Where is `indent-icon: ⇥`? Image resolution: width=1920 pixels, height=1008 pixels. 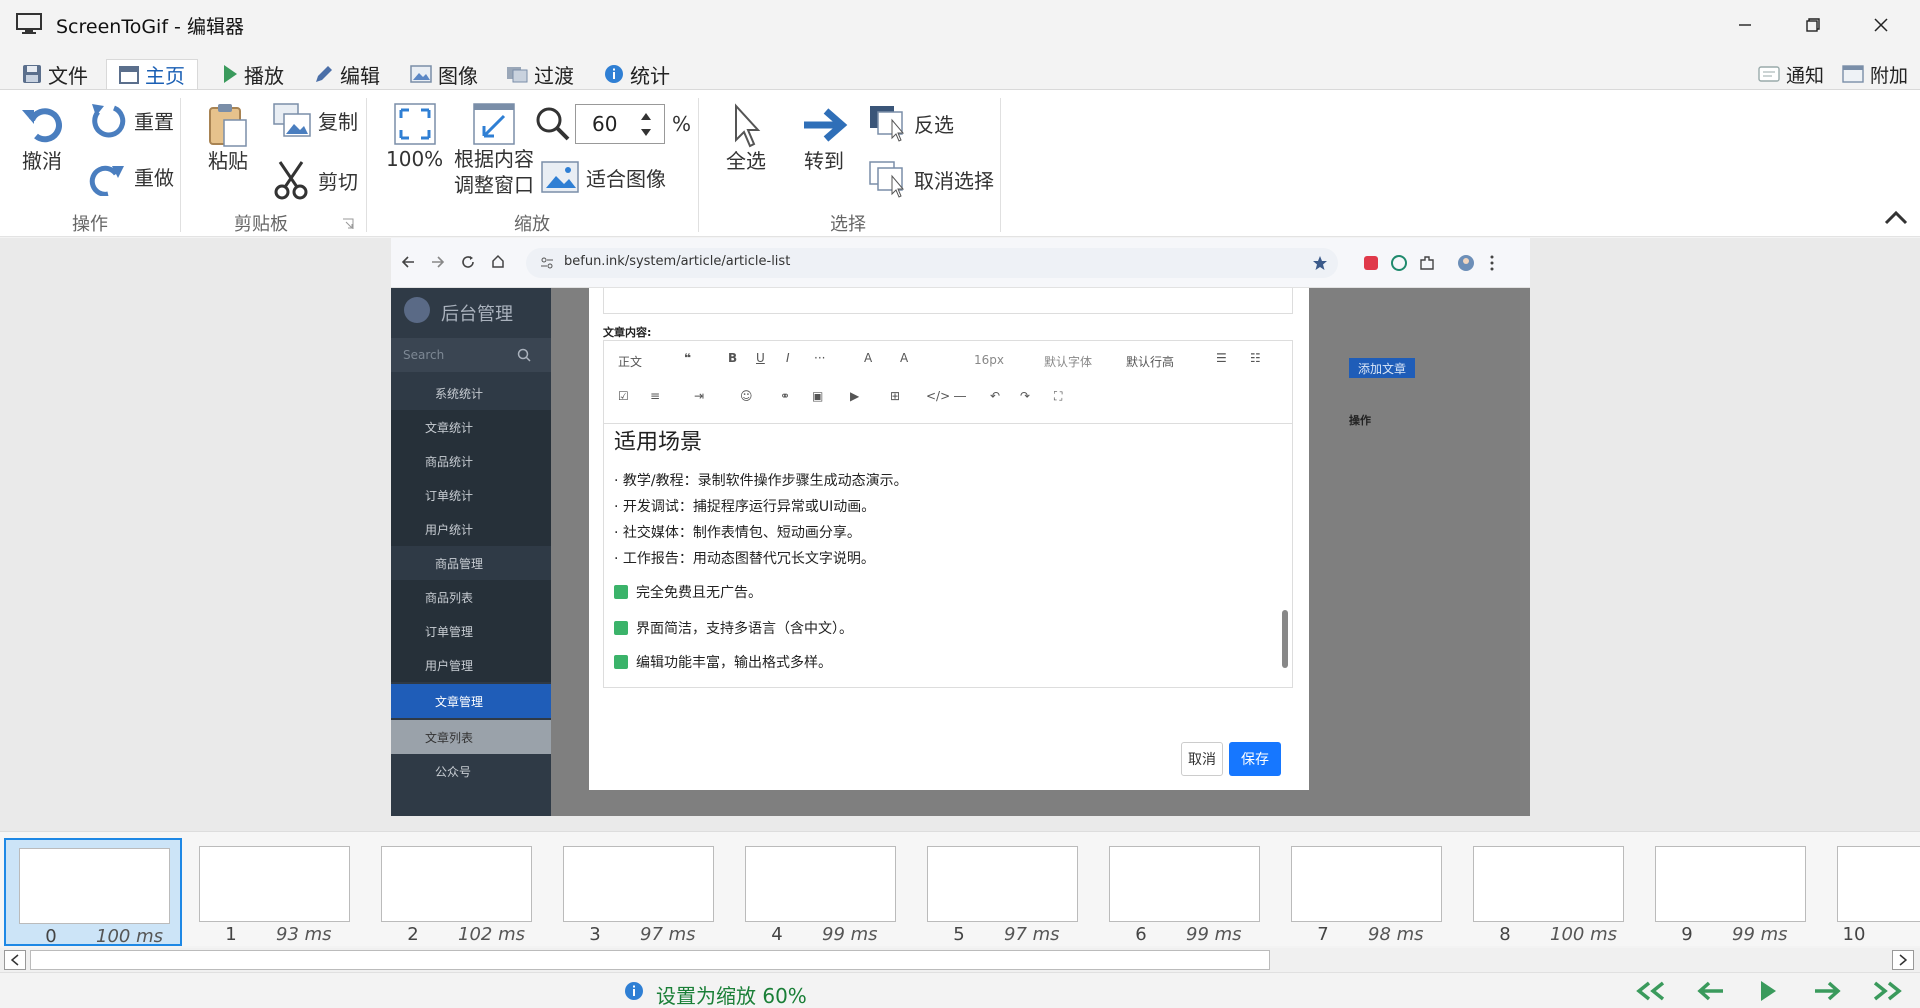 indent-icon: ⇥ is located at coordinates (699, 396).